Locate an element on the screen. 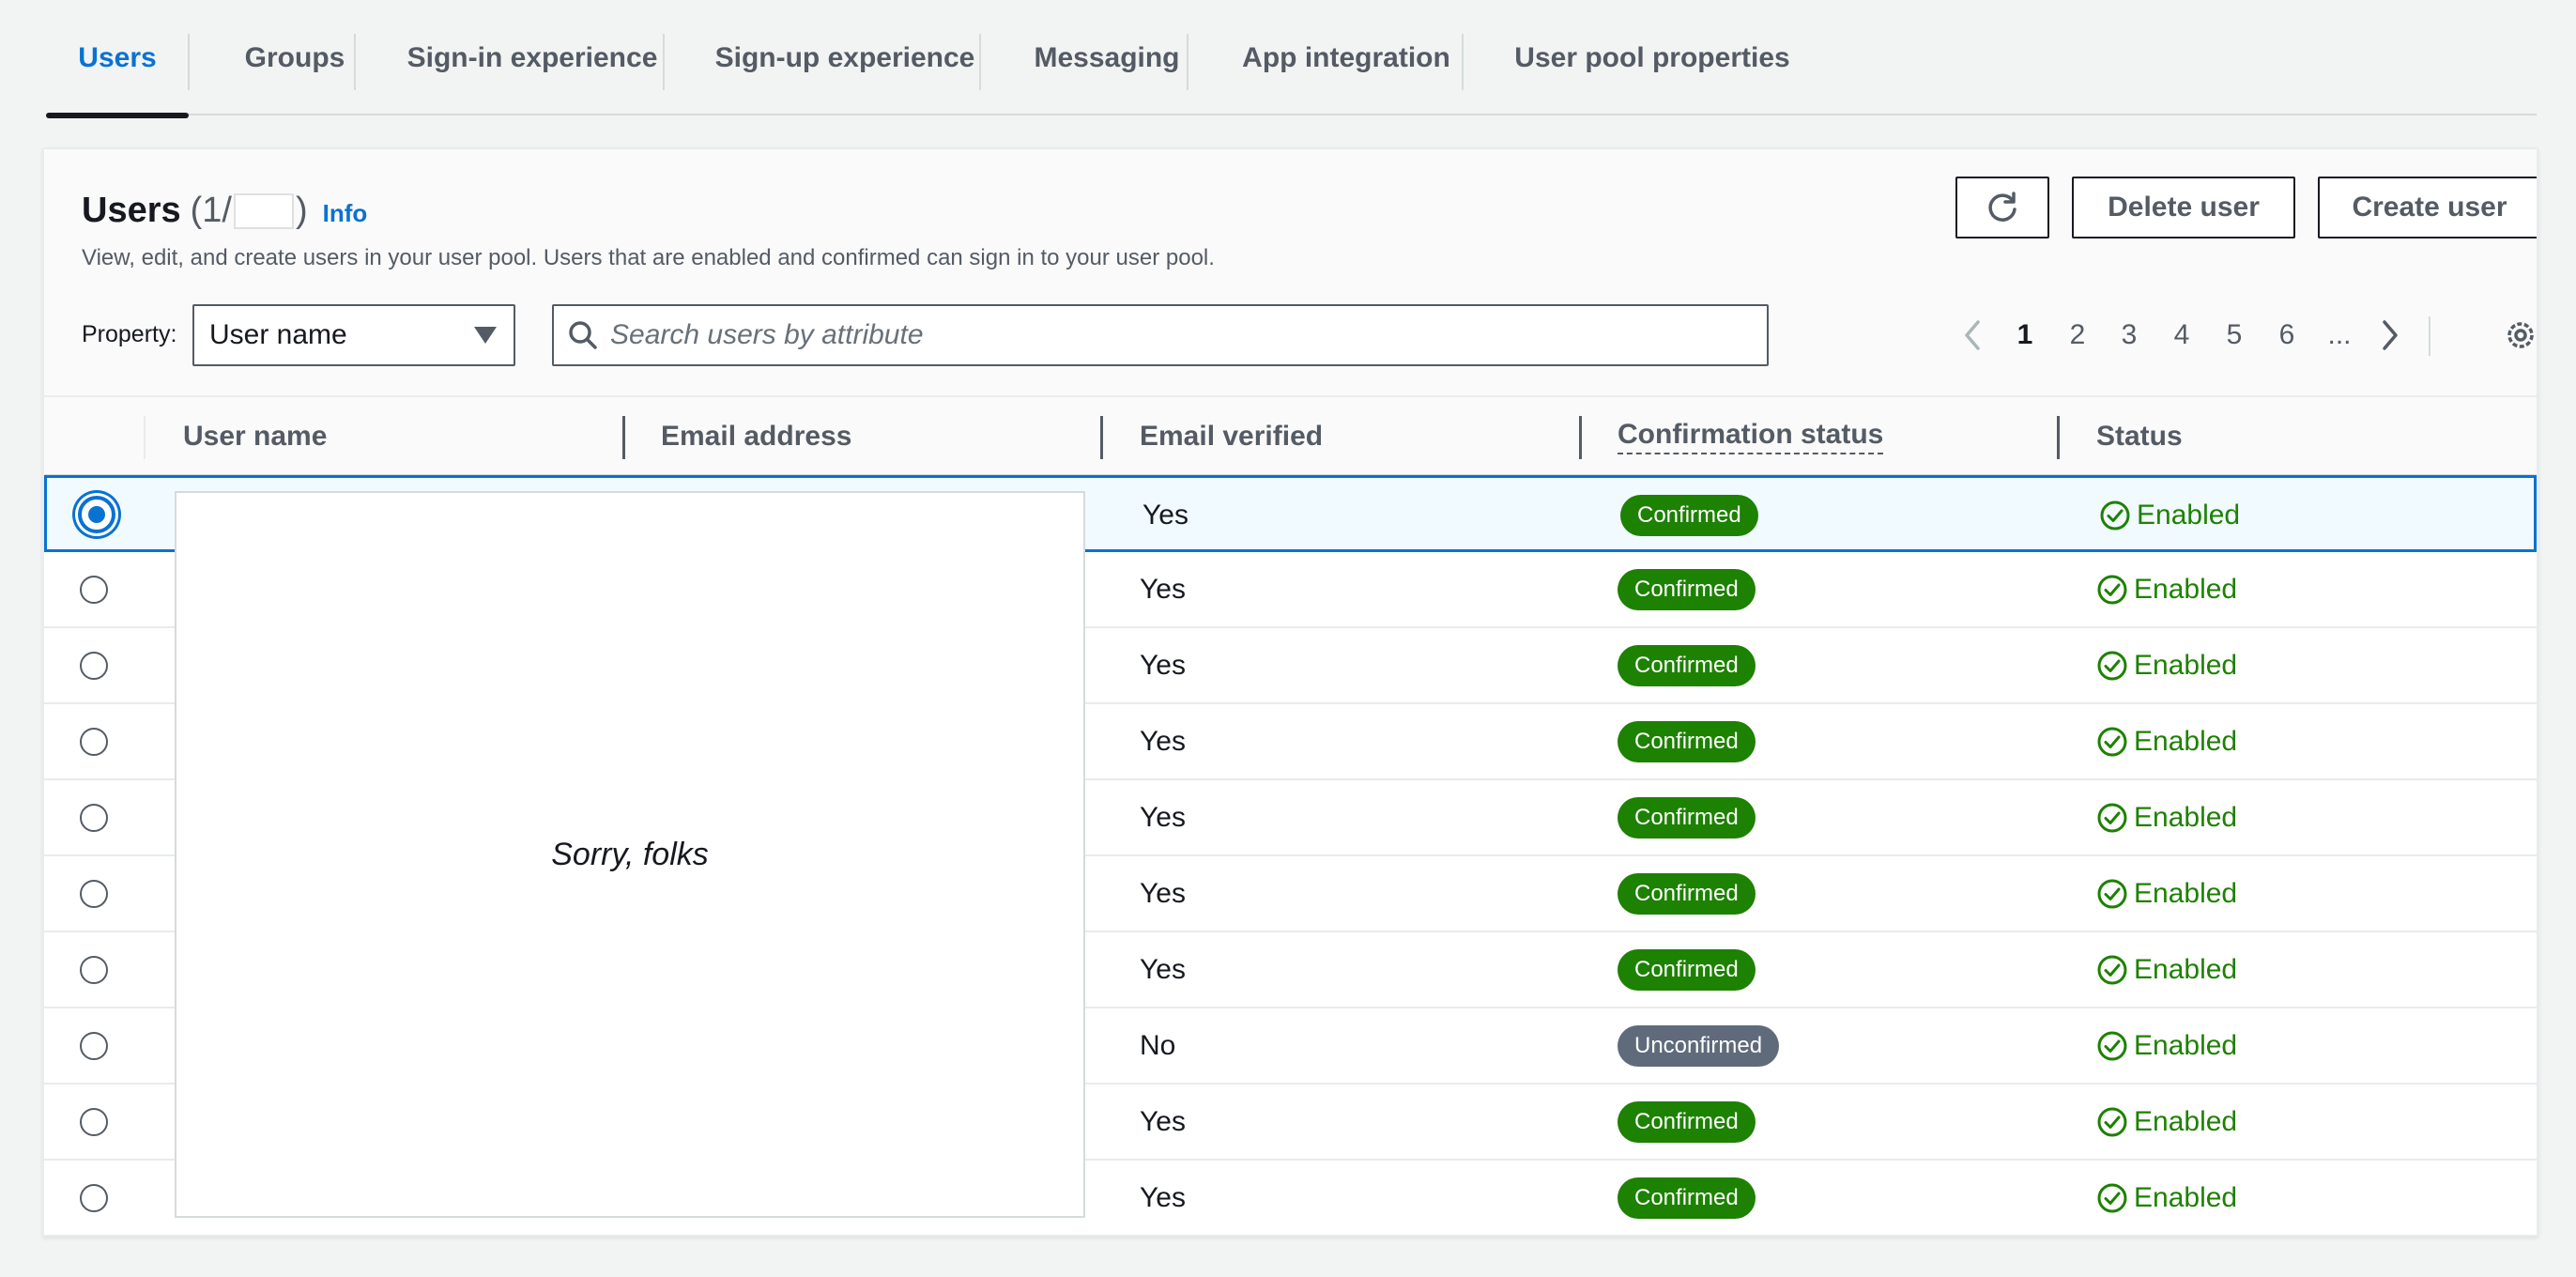 This screenshot has height=1277, width=2576. user-count: (1/) is located at coordinates (250, 211).